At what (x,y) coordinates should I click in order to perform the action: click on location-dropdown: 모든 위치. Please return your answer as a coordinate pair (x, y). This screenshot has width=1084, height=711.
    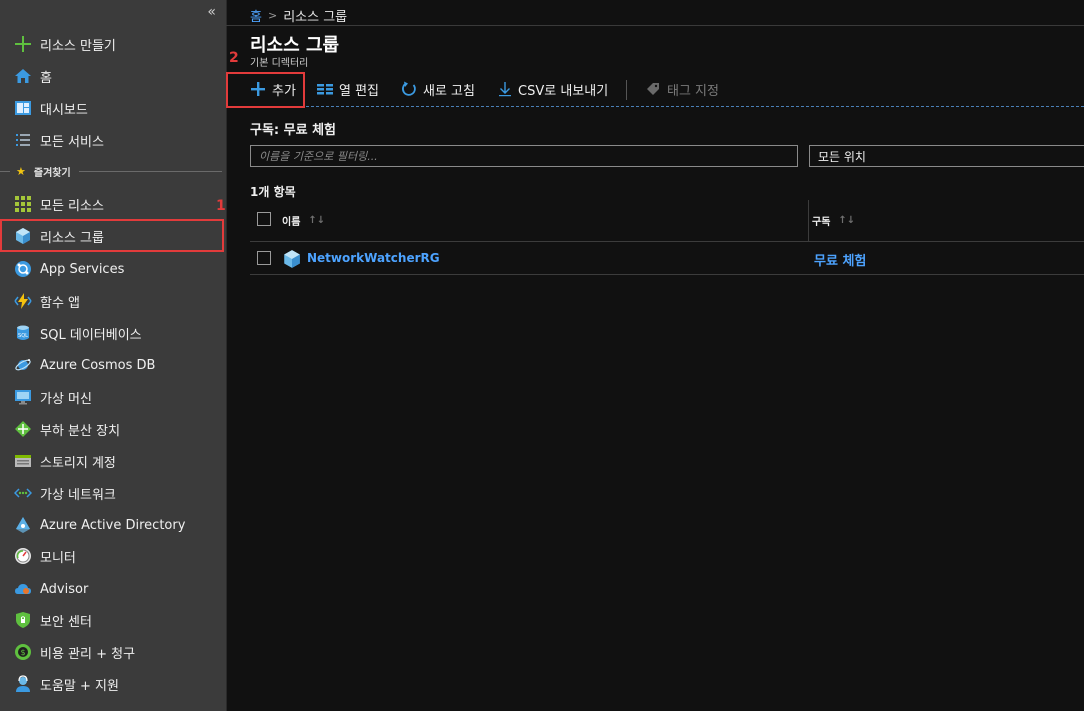
    Looking at the image, I should click on (946, 156).